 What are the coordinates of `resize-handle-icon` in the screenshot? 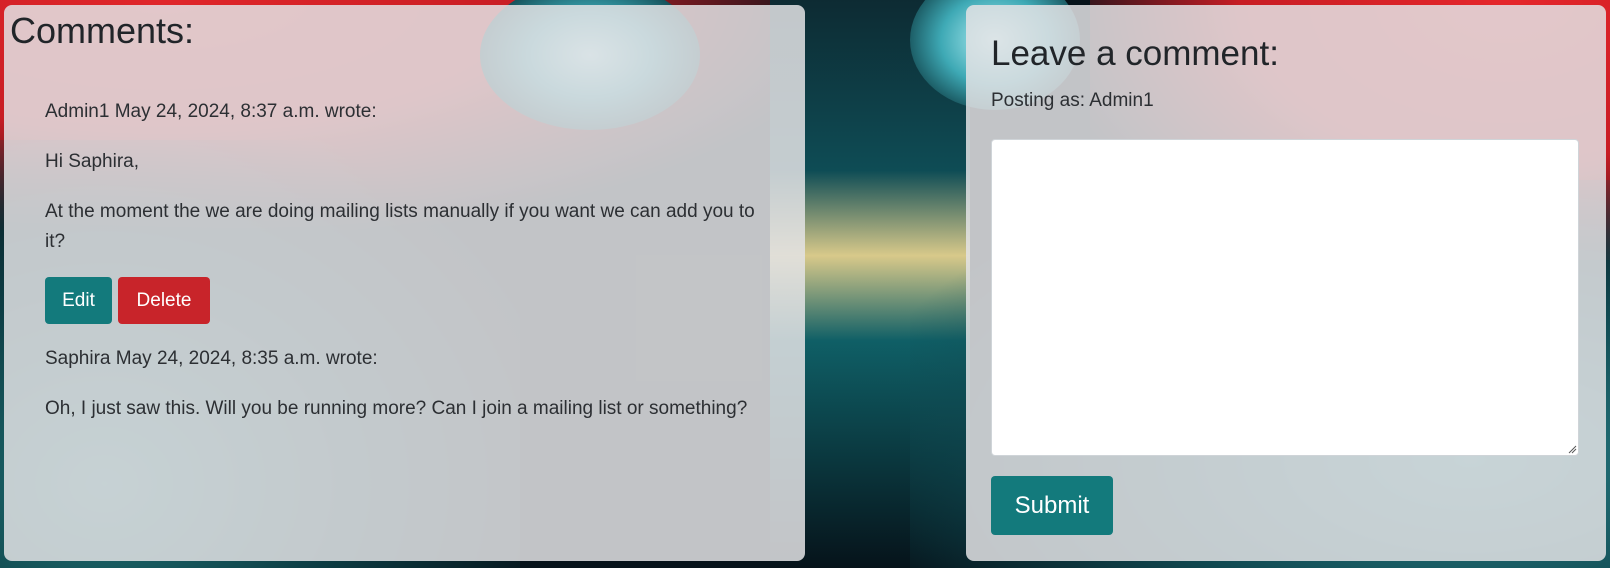 It's located at (1572, 449).